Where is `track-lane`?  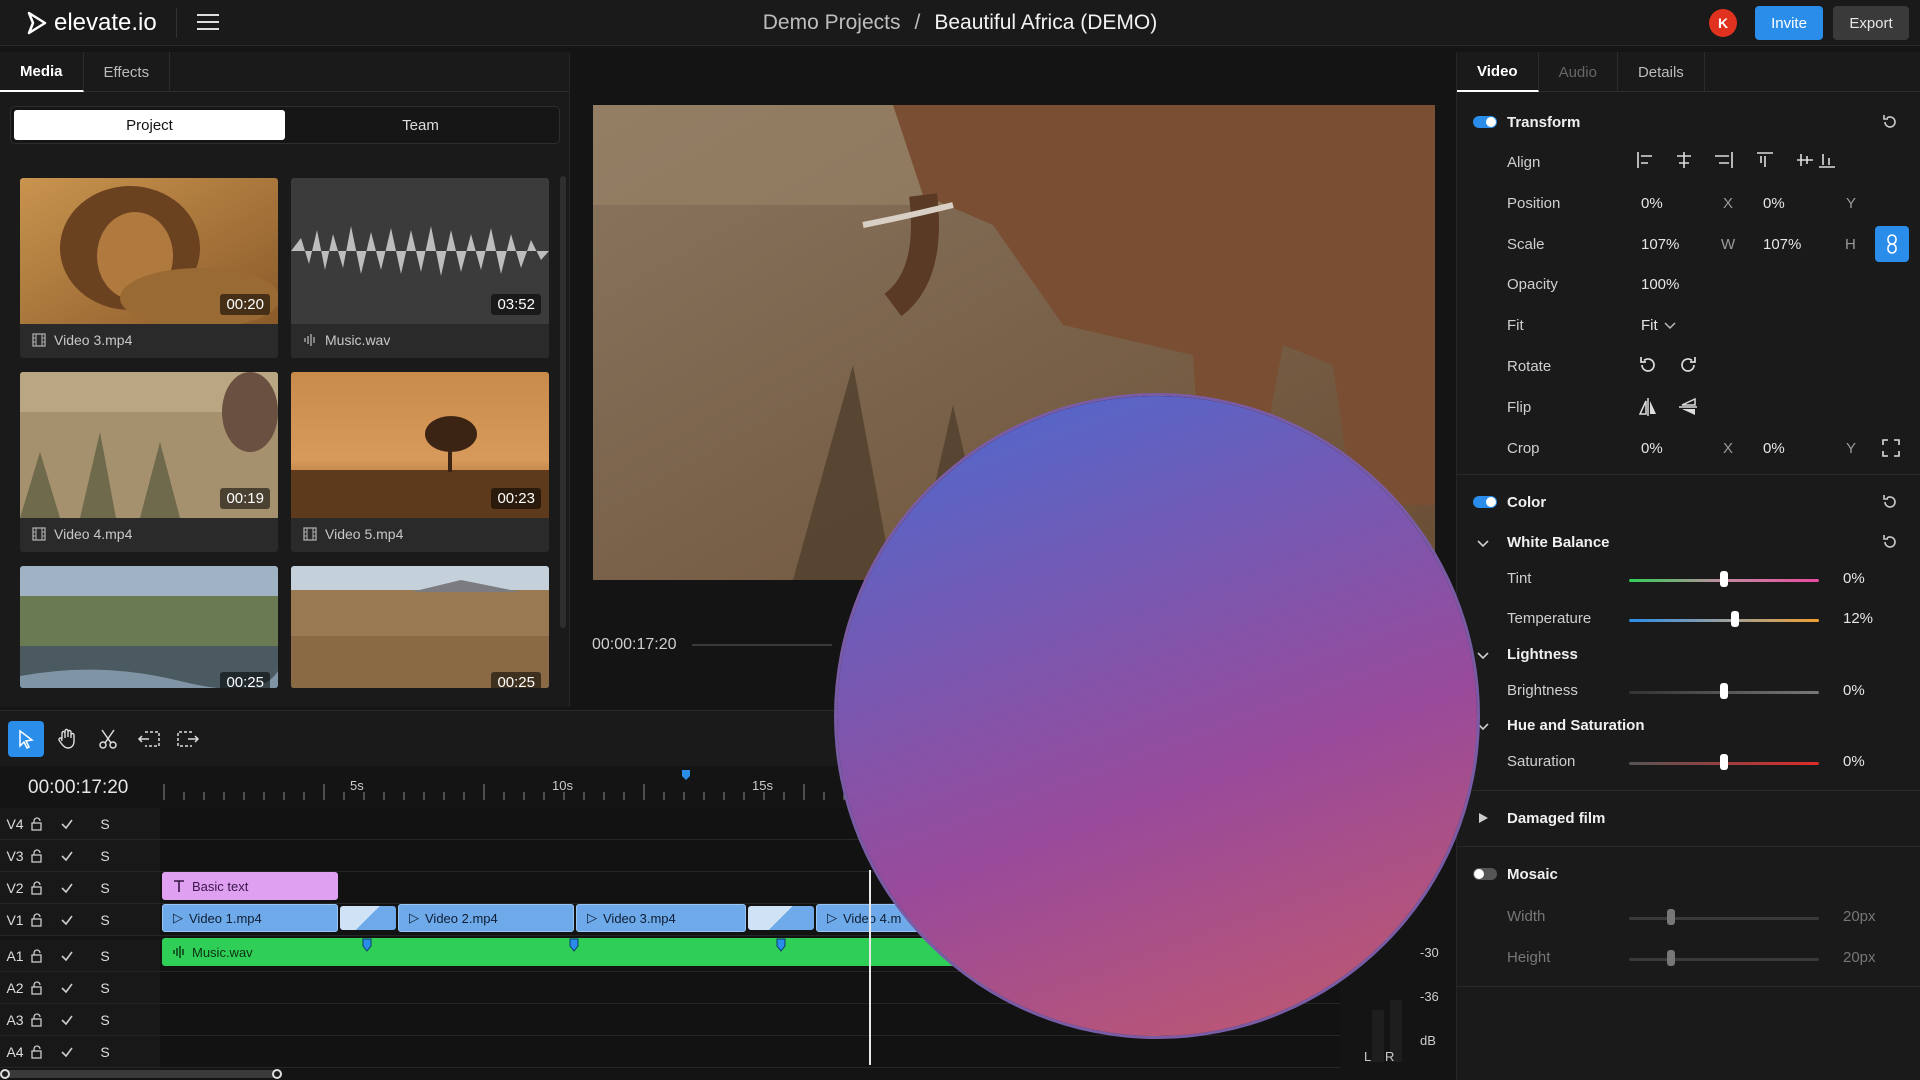 track-lane is located at coordinates (750, 1052).